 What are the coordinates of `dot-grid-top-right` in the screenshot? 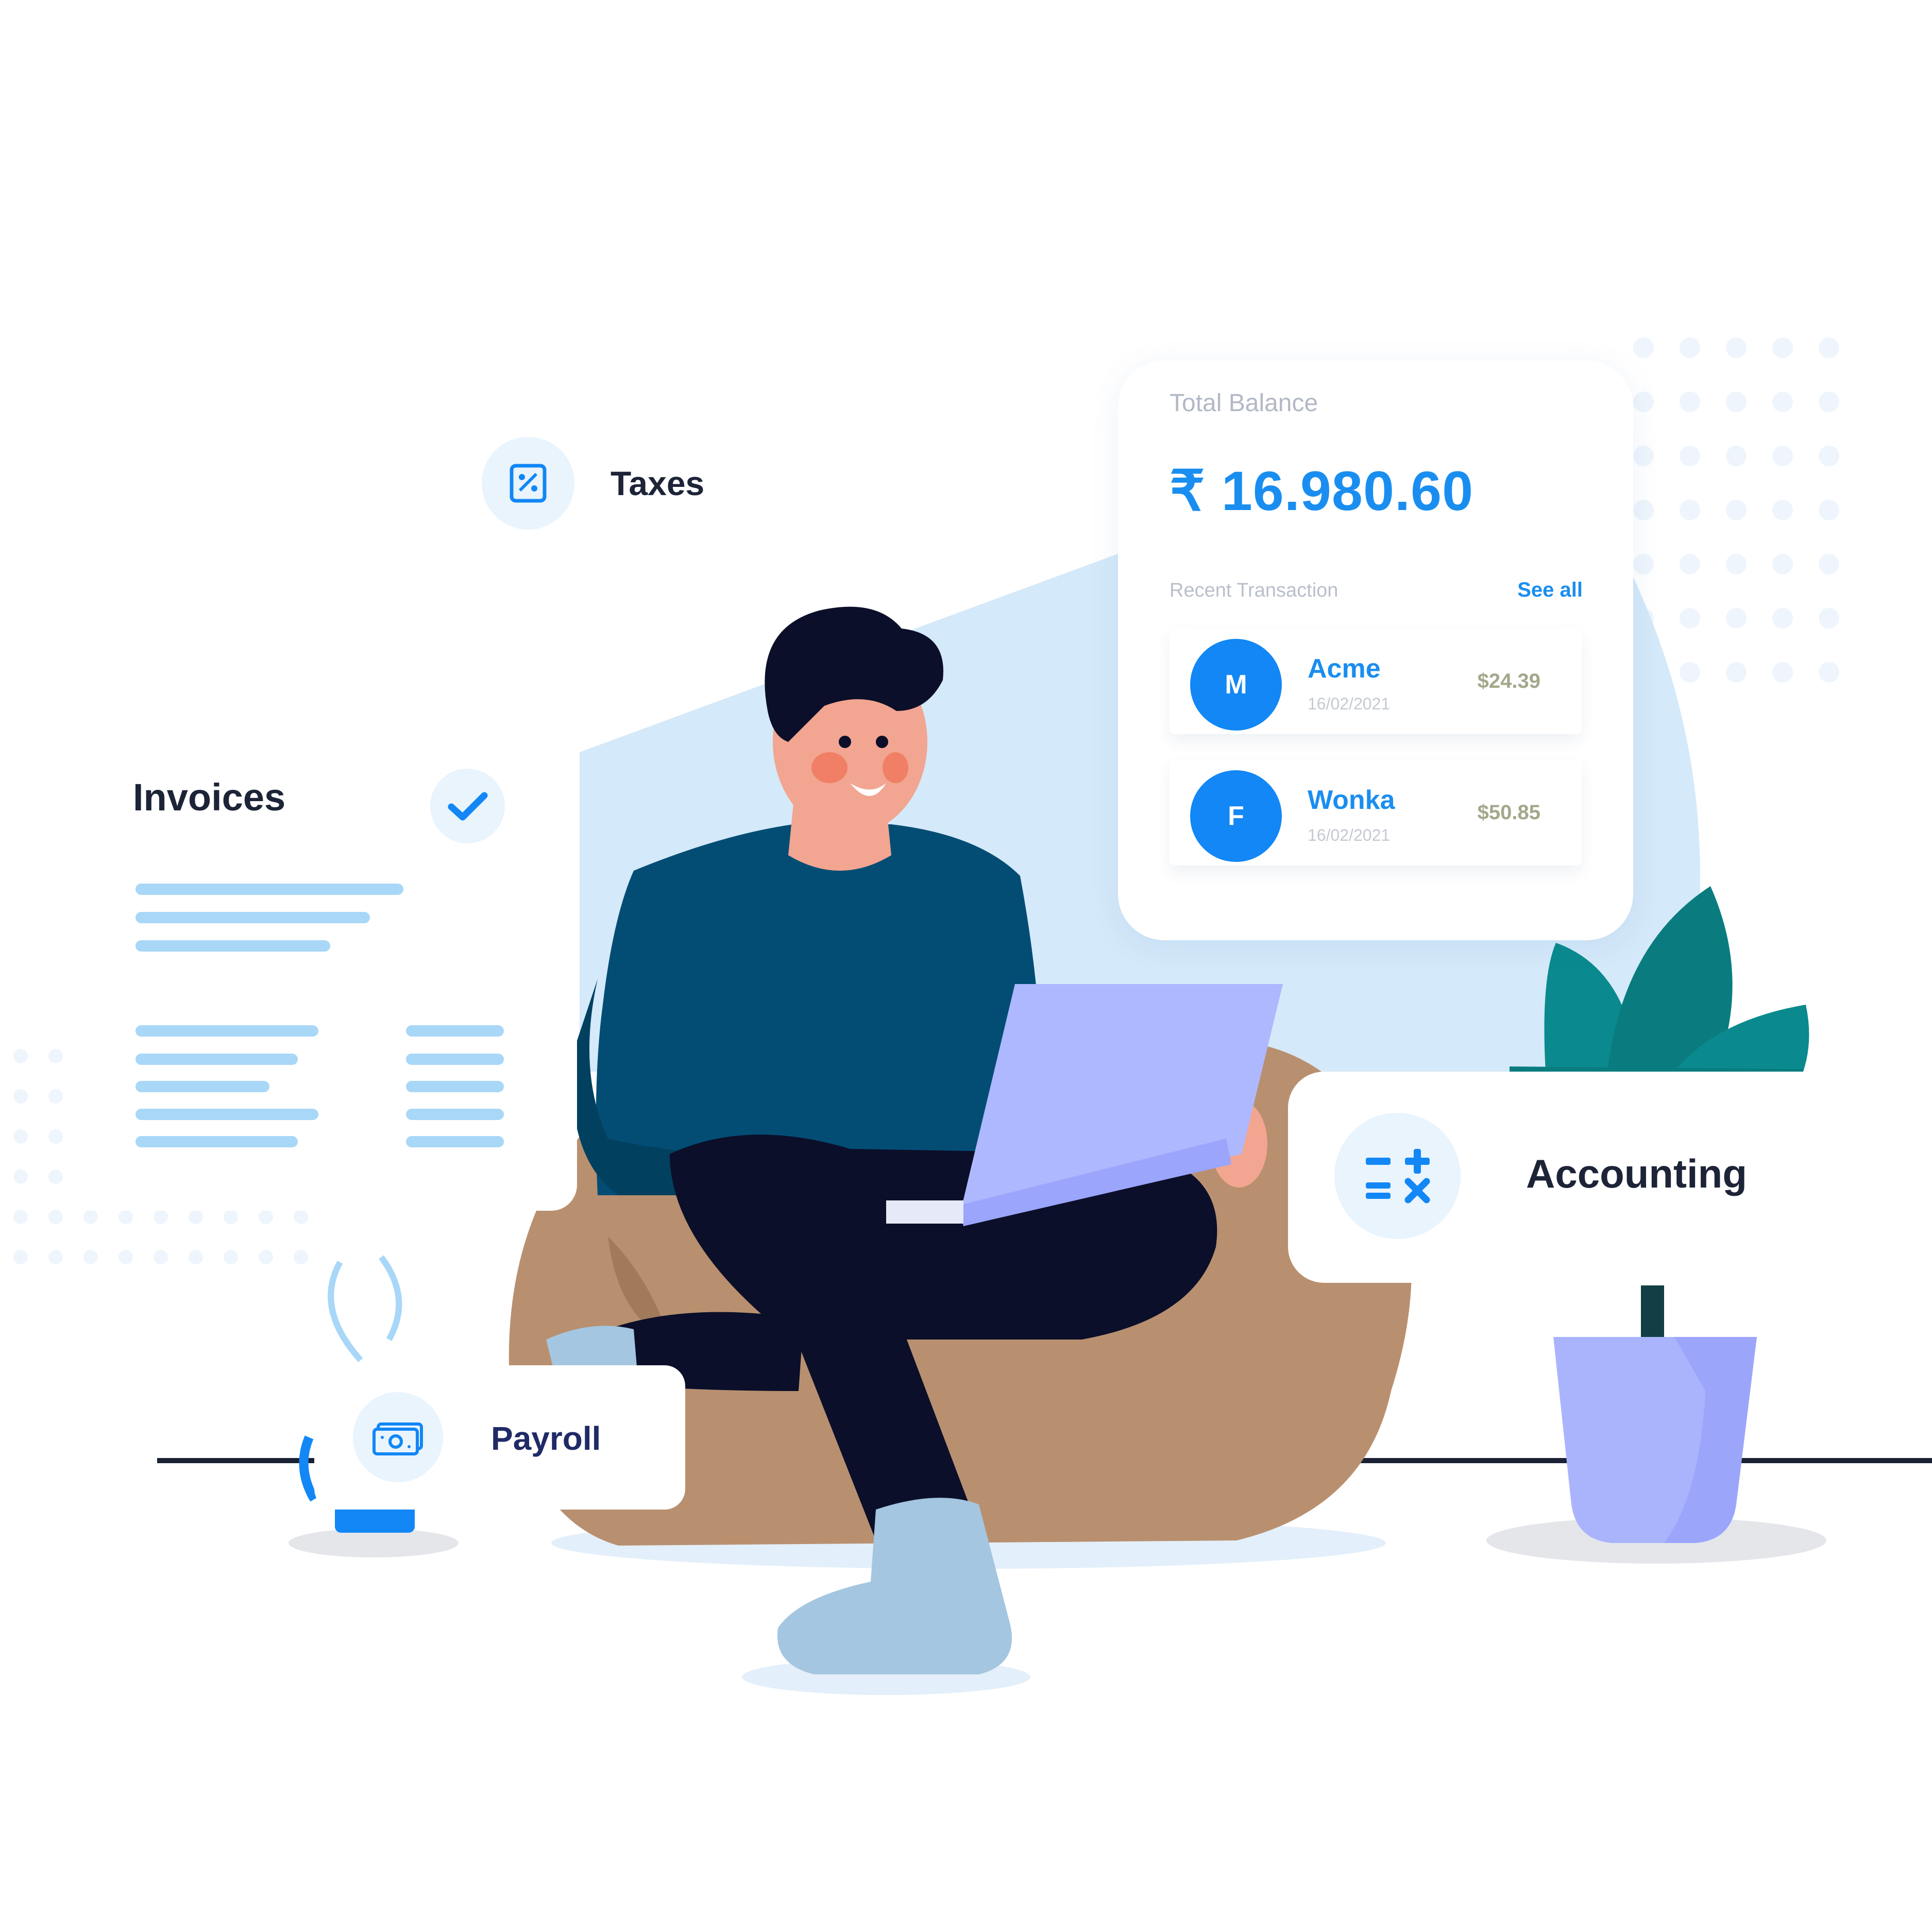 It's located at (1736, 510).